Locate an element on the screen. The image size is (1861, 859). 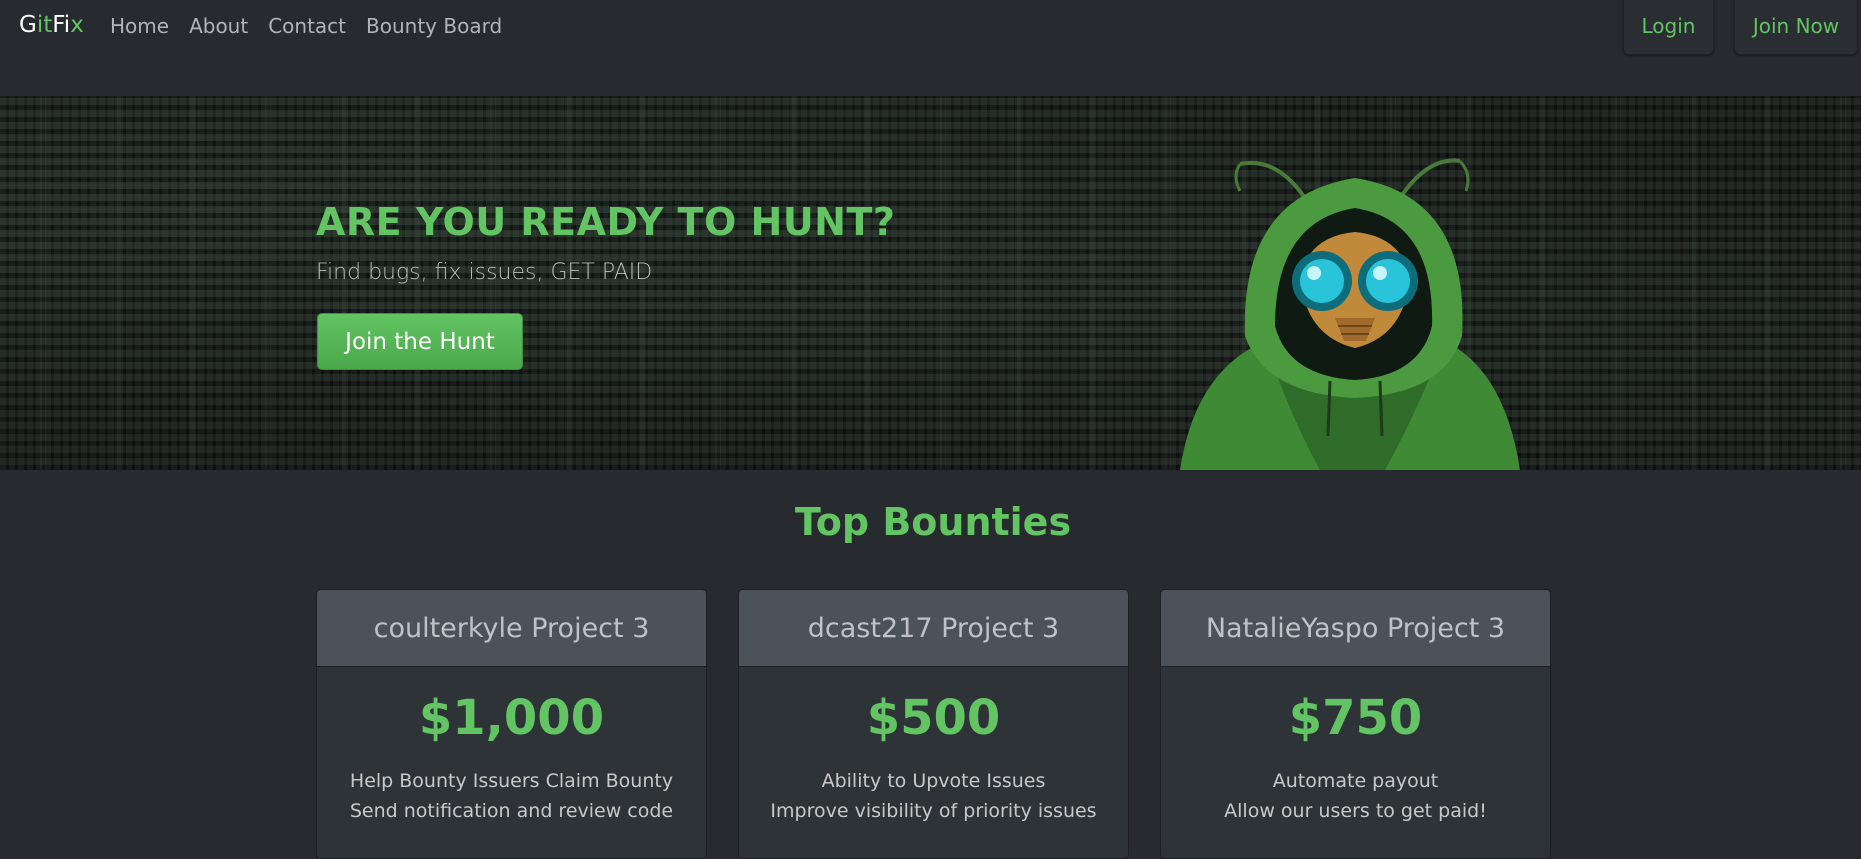
hero-subtitle: Find bugs, fix issues, GET PAID is located at coordinates (484, 272).